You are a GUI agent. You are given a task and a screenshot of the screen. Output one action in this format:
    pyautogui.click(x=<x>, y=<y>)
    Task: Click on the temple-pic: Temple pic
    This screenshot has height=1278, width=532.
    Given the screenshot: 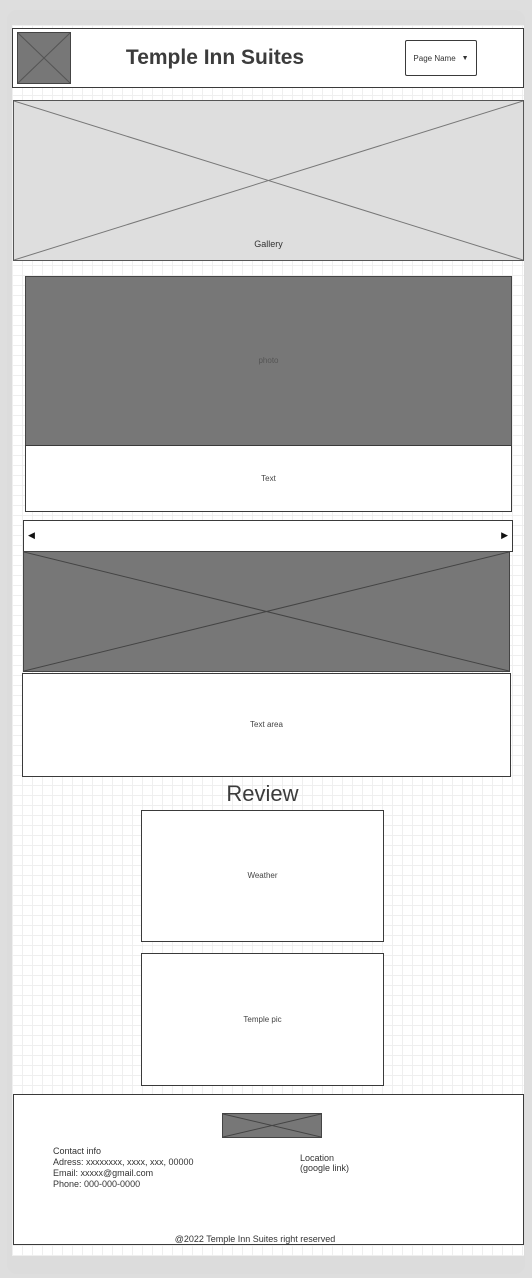 What is the action you would take?
    pyautogui.click(x=262, y=1019)
    